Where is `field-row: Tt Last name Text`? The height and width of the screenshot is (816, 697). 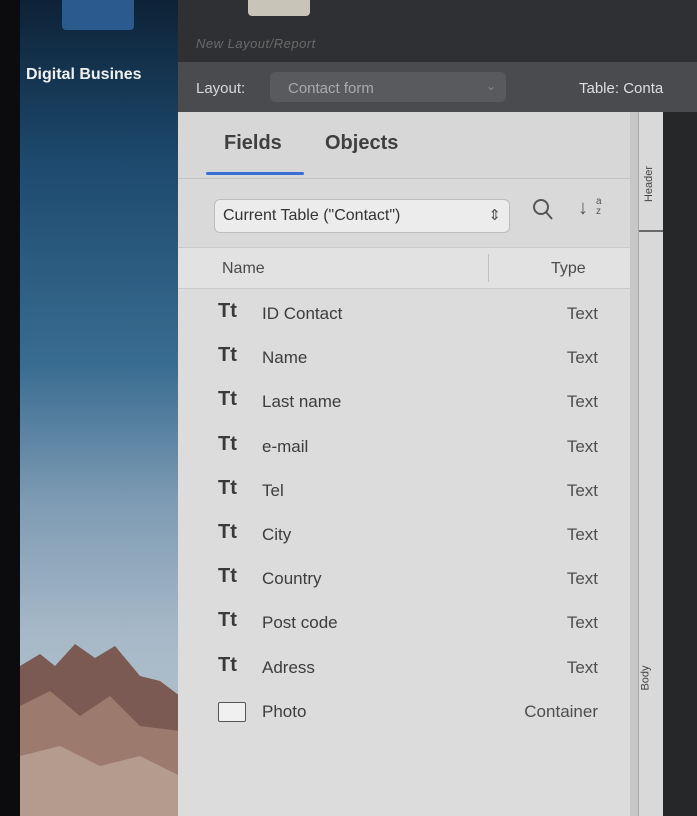 field-row: Tt Last name Text is located at coordinates (404, 402).